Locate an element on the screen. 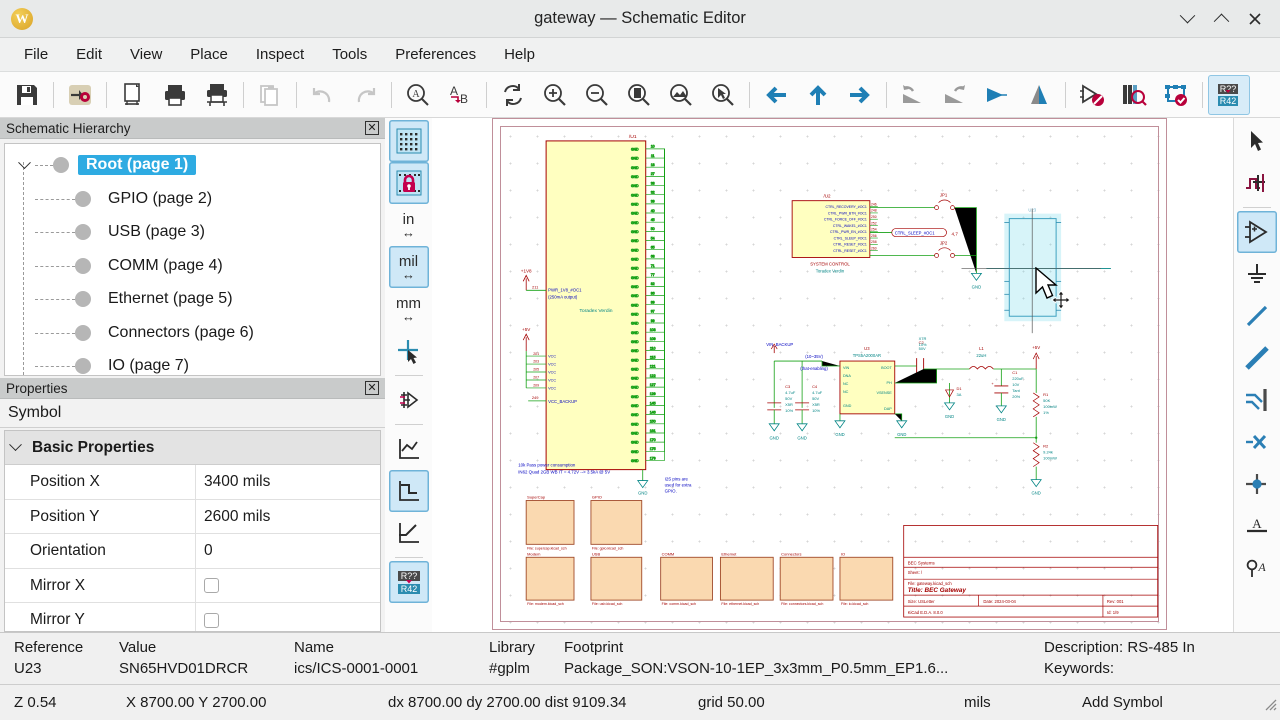 Image resolution: width=1280 pixels, height=720 pixels. draw-wire-icon is located at coordinates (1257, 316).